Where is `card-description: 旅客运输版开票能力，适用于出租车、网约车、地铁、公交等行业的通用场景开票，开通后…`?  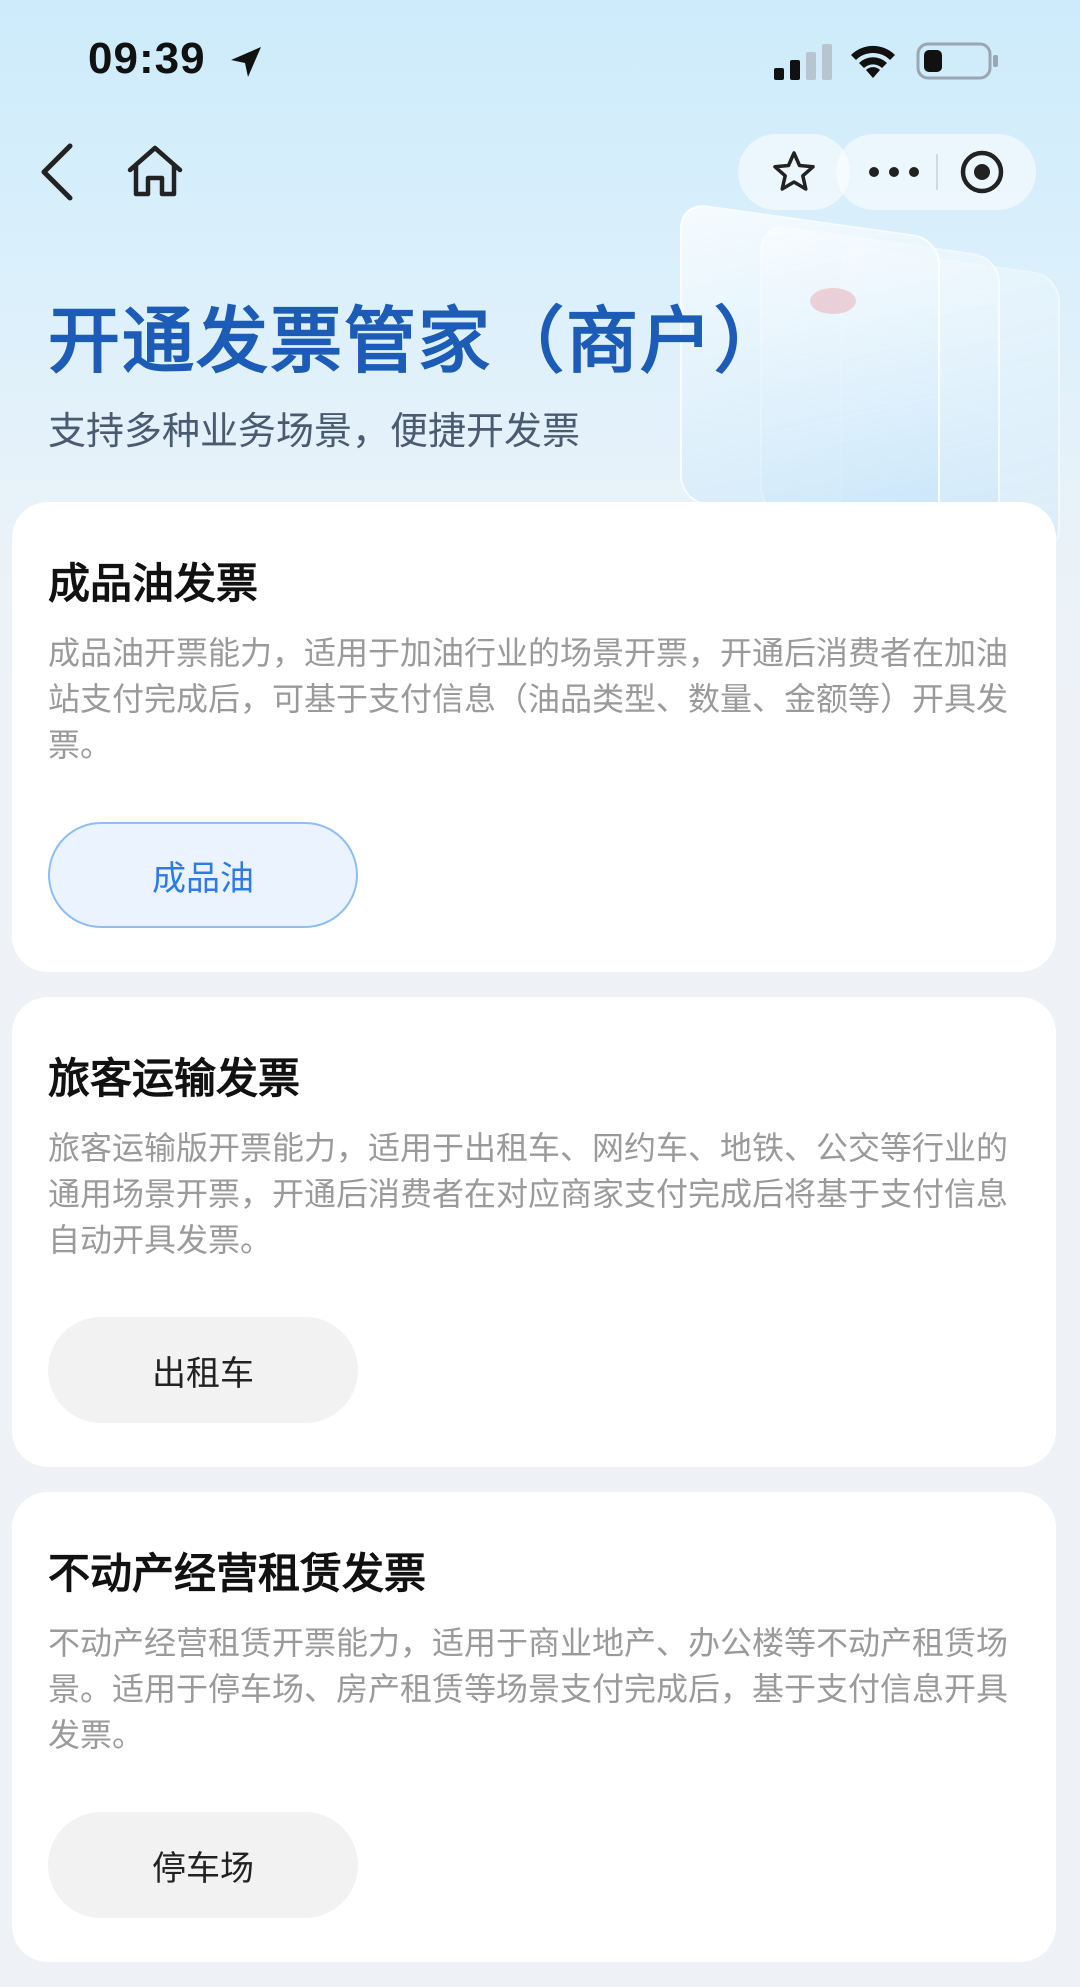
card-description: 旅客运输版开票能力，适用于出租车、网约车、地铁、公交等行业的通用场景开票，开通后… is located at coordinates (528, 1194).